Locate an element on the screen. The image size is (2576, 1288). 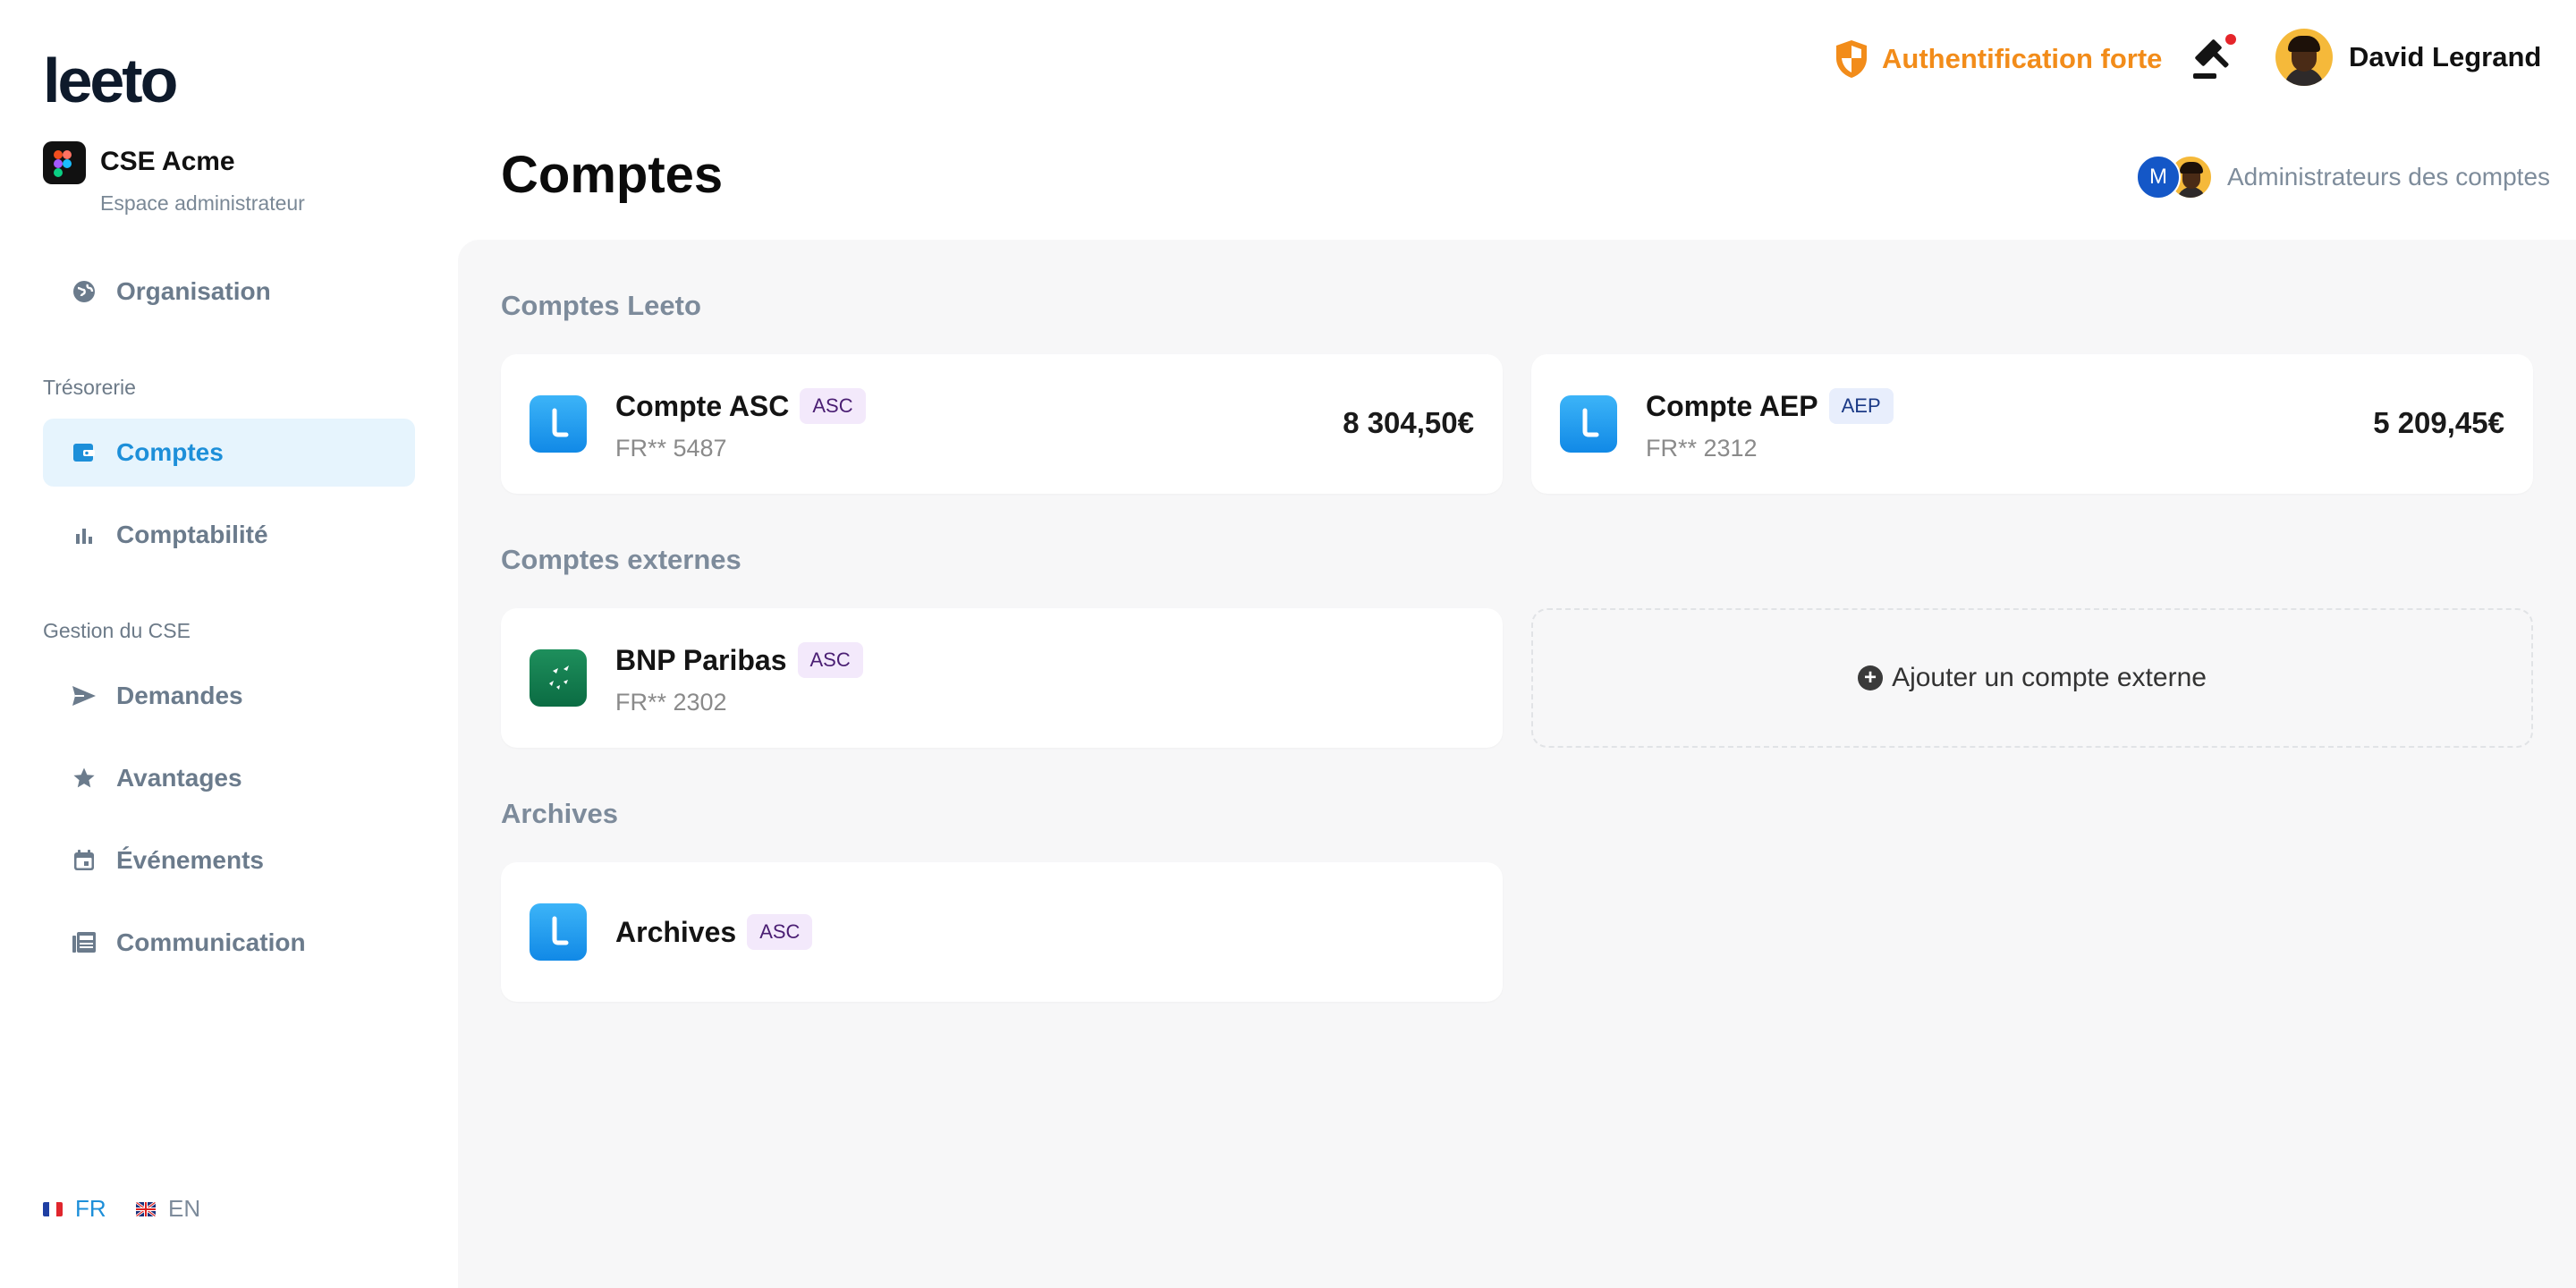
account-badge: AEP is located at coordinates (1861, 406).